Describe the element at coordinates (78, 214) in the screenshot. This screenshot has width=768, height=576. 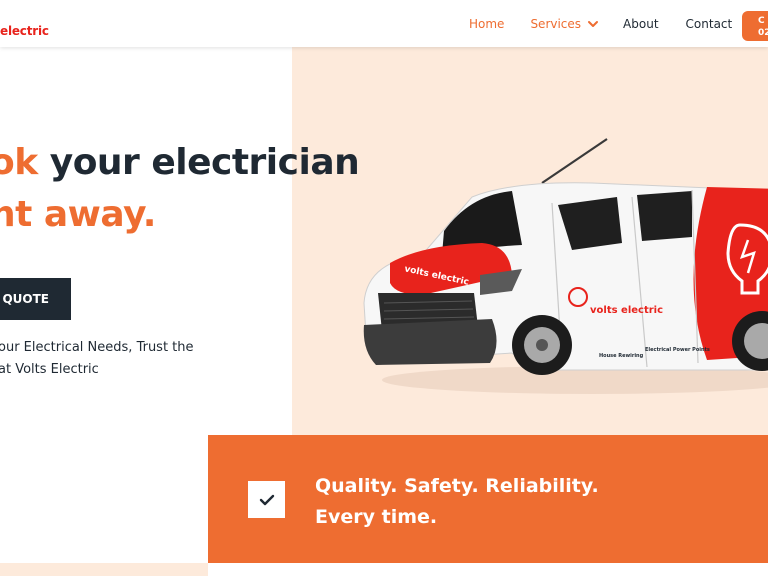
I see `hero-title-line2: ht away.` at that location.